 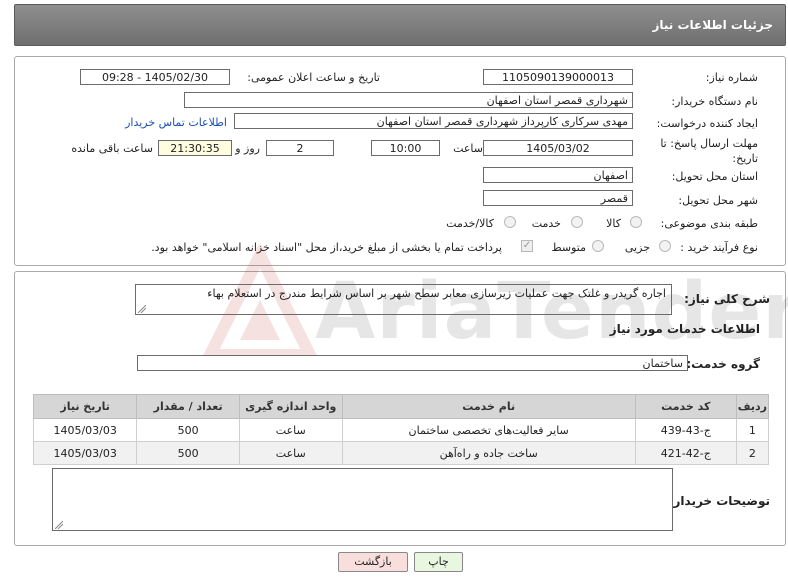 I want to click on purchase-option-minor: جزیی, so click(x=637, y=247).